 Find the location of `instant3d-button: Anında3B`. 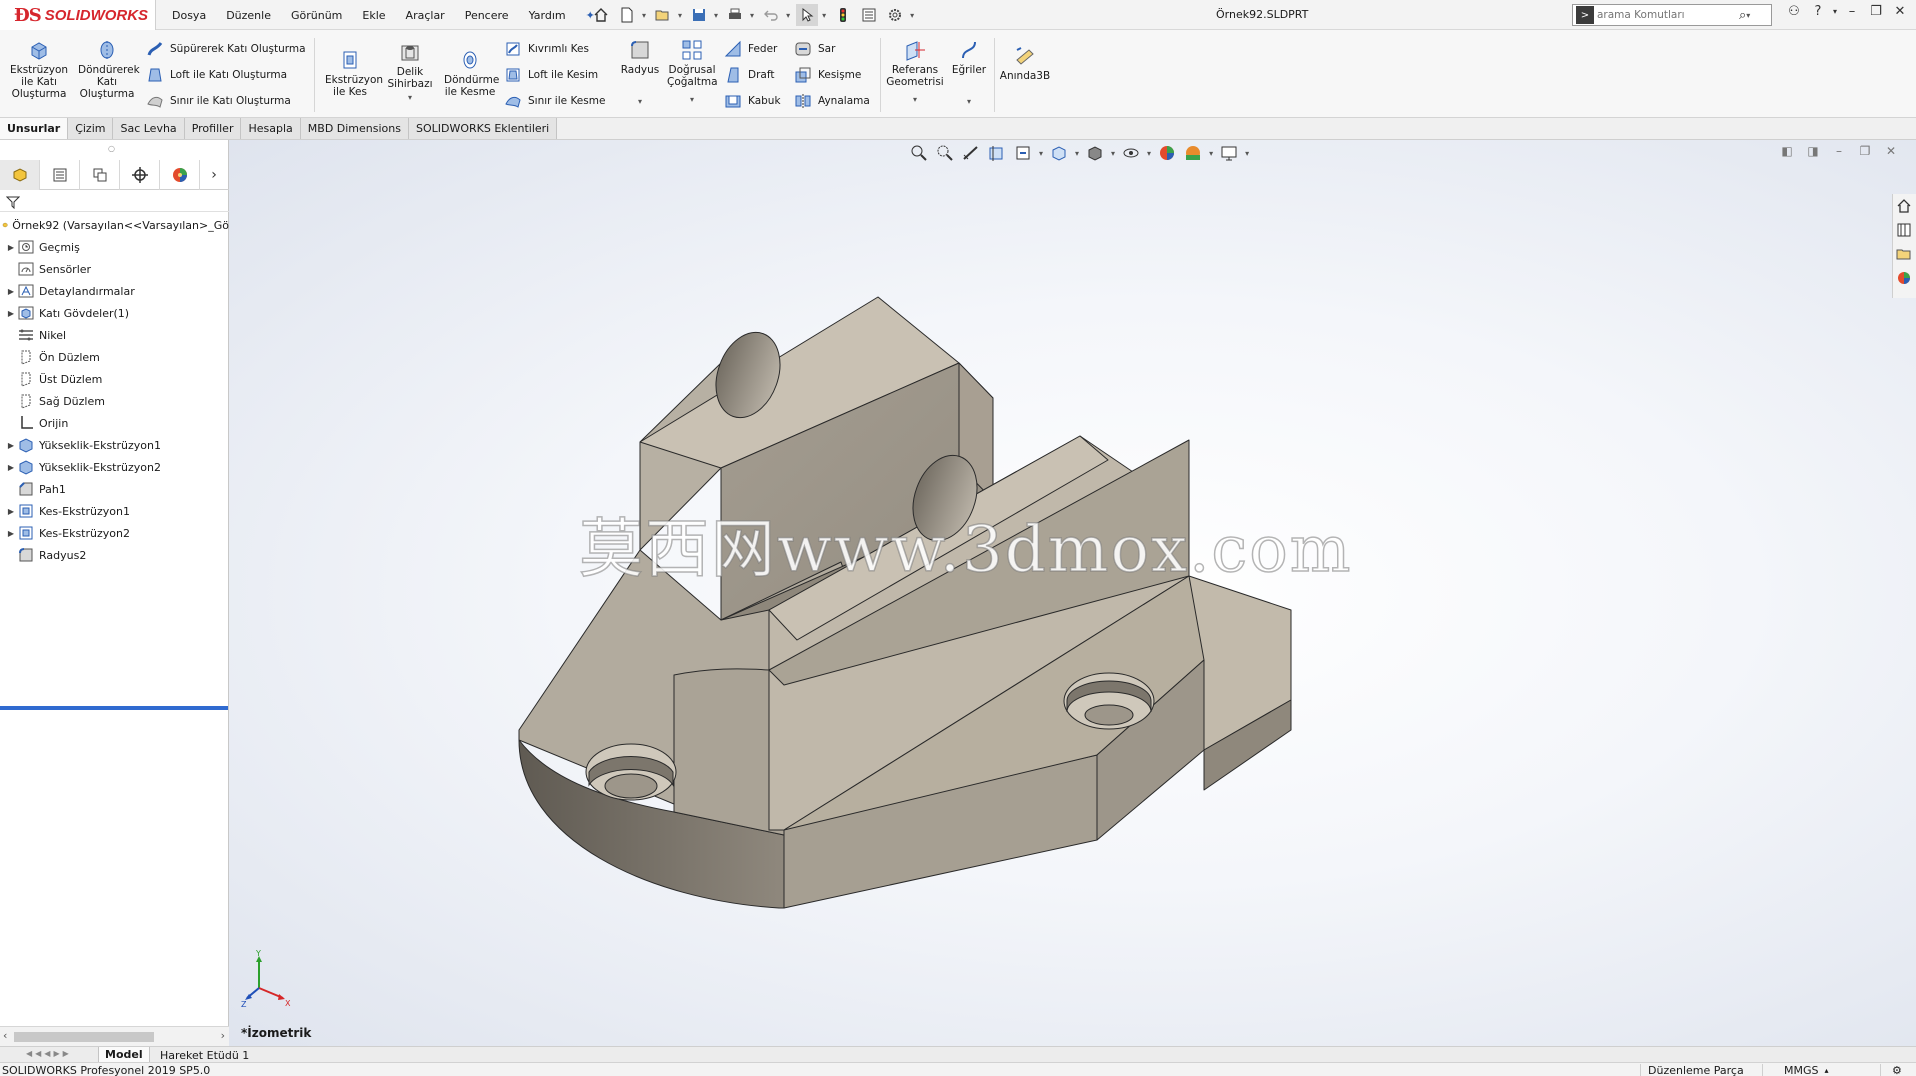

instant3d-button: Anında3B is located at coordinates (1025, 63).